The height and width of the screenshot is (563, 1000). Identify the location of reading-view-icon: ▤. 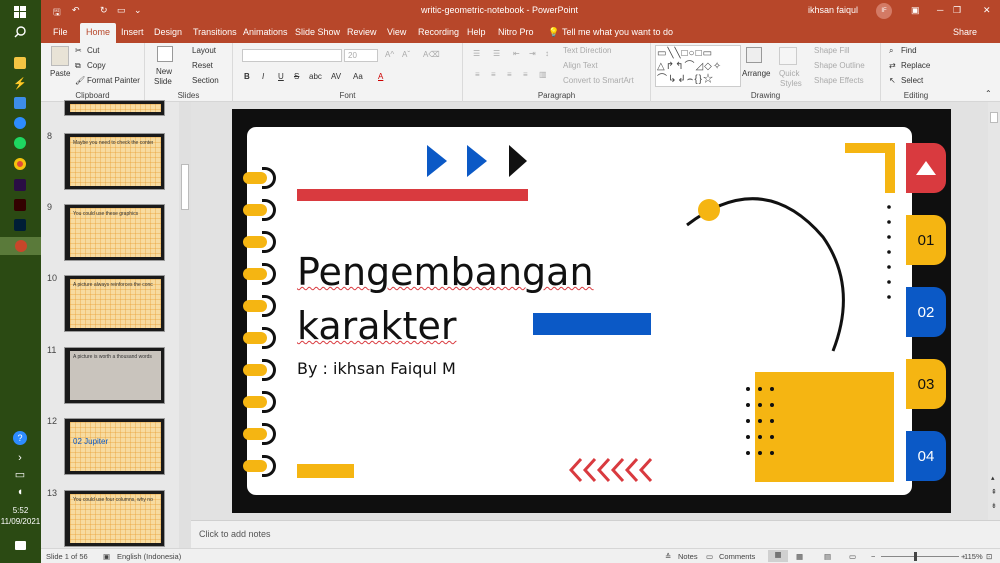
(827, 556).